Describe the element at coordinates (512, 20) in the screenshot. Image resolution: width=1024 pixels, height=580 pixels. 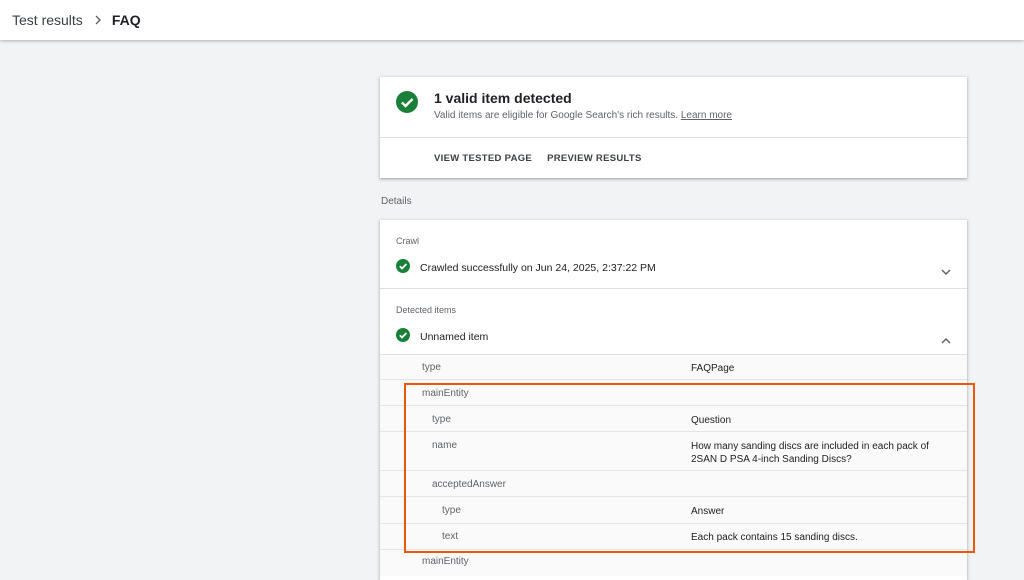
I see `top-bar: Test results FAQ` at that location.